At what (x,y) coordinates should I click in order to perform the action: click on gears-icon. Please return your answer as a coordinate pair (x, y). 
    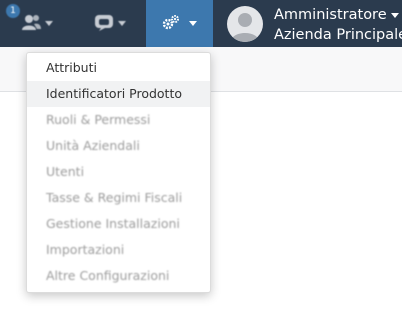
    Looking at the image, I should click on (171, 24).